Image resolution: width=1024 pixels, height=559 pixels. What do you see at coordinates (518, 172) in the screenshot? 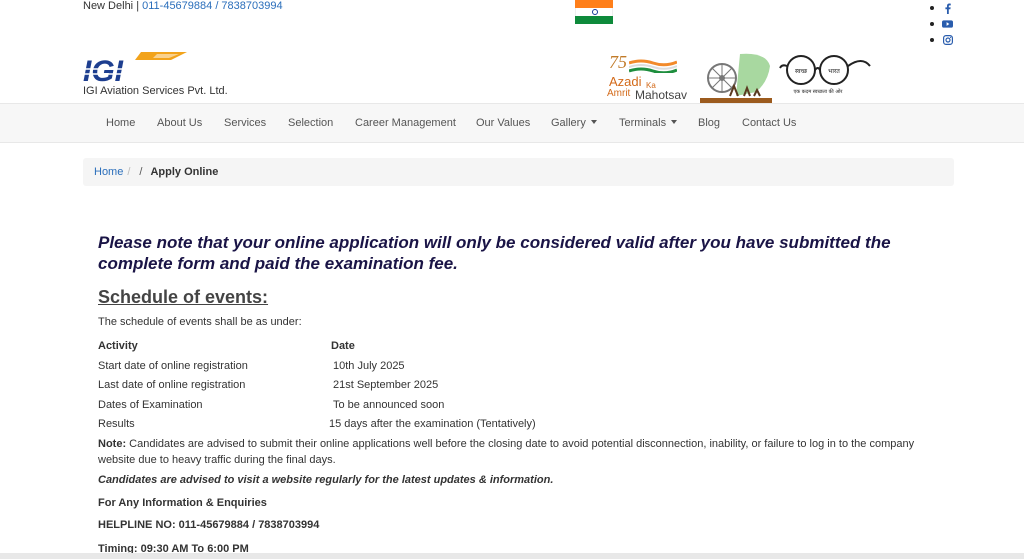
I see `breadcrumb: Home / / Apply Online` at bounding box center [518, 172].